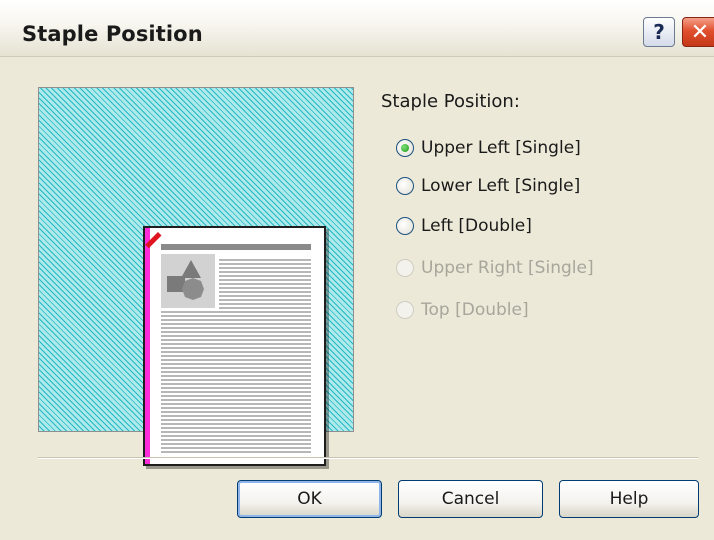  What do you see at coordinates (191, 269) in the screenshot?
I see `triangle-shape` at bounding box center [191, 269].